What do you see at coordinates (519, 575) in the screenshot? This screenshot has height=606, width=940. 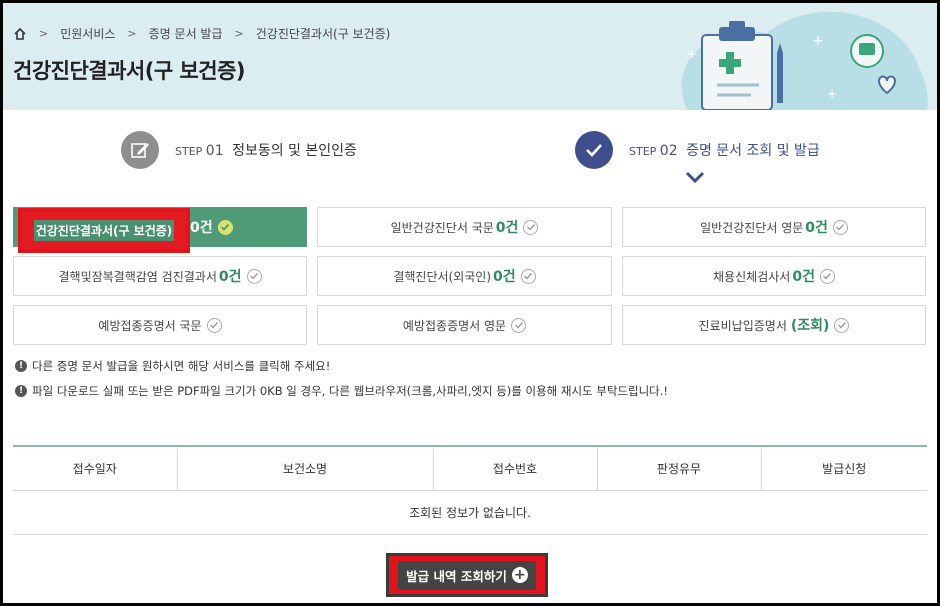 I see `plus-circle-icon: +` at bounding box center [519, 575].